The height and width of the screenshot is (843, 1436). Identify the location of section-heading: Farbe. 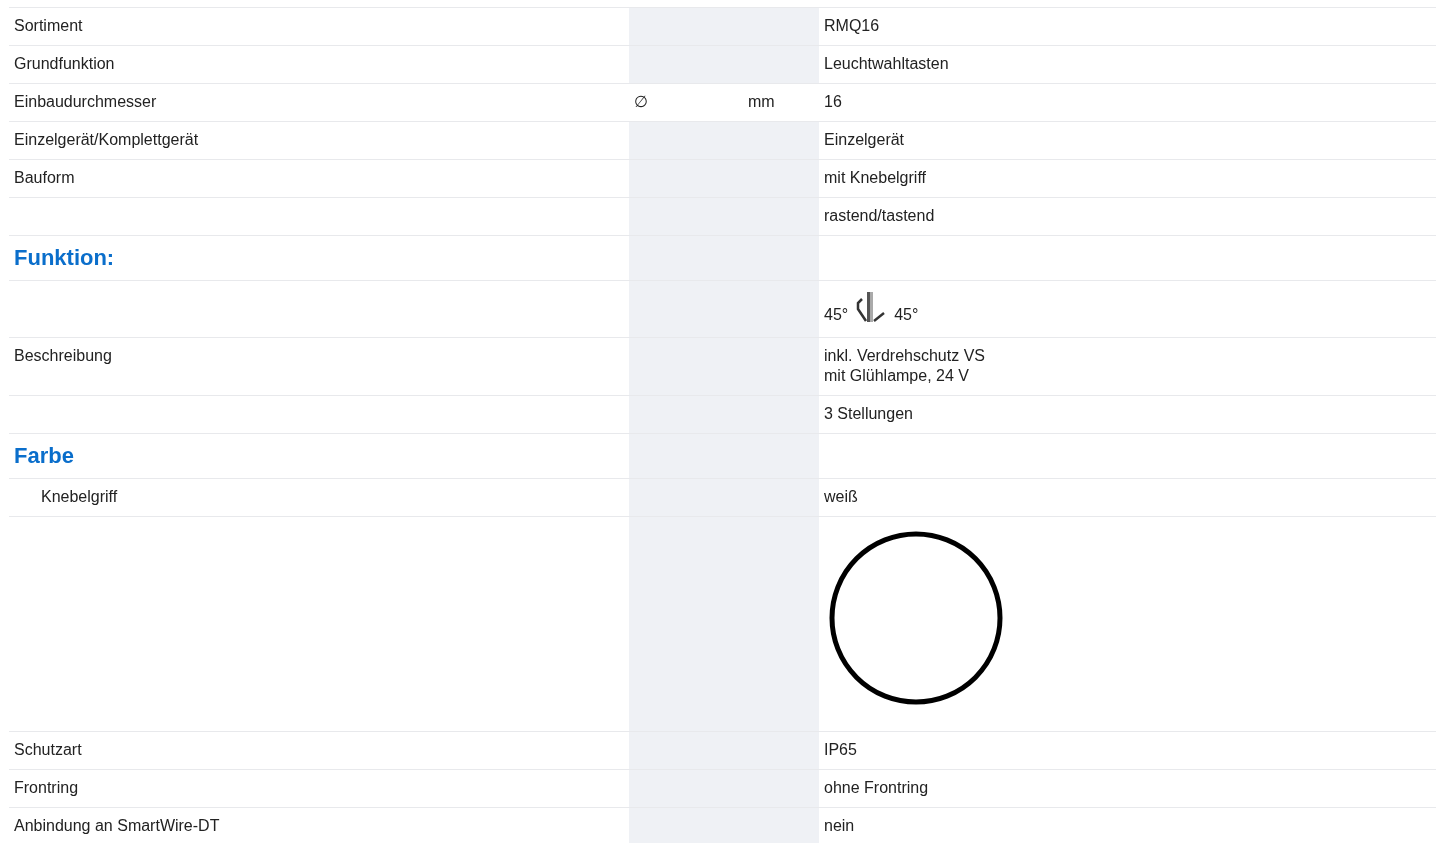
(44, 455).